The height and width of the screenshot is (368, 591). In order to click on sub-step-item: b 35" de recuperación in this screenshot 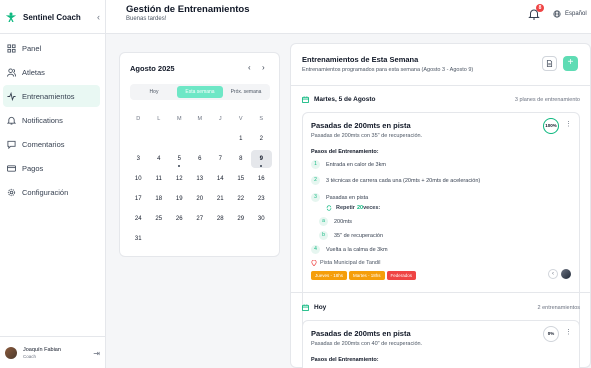, I will do `click(351, 235)`.